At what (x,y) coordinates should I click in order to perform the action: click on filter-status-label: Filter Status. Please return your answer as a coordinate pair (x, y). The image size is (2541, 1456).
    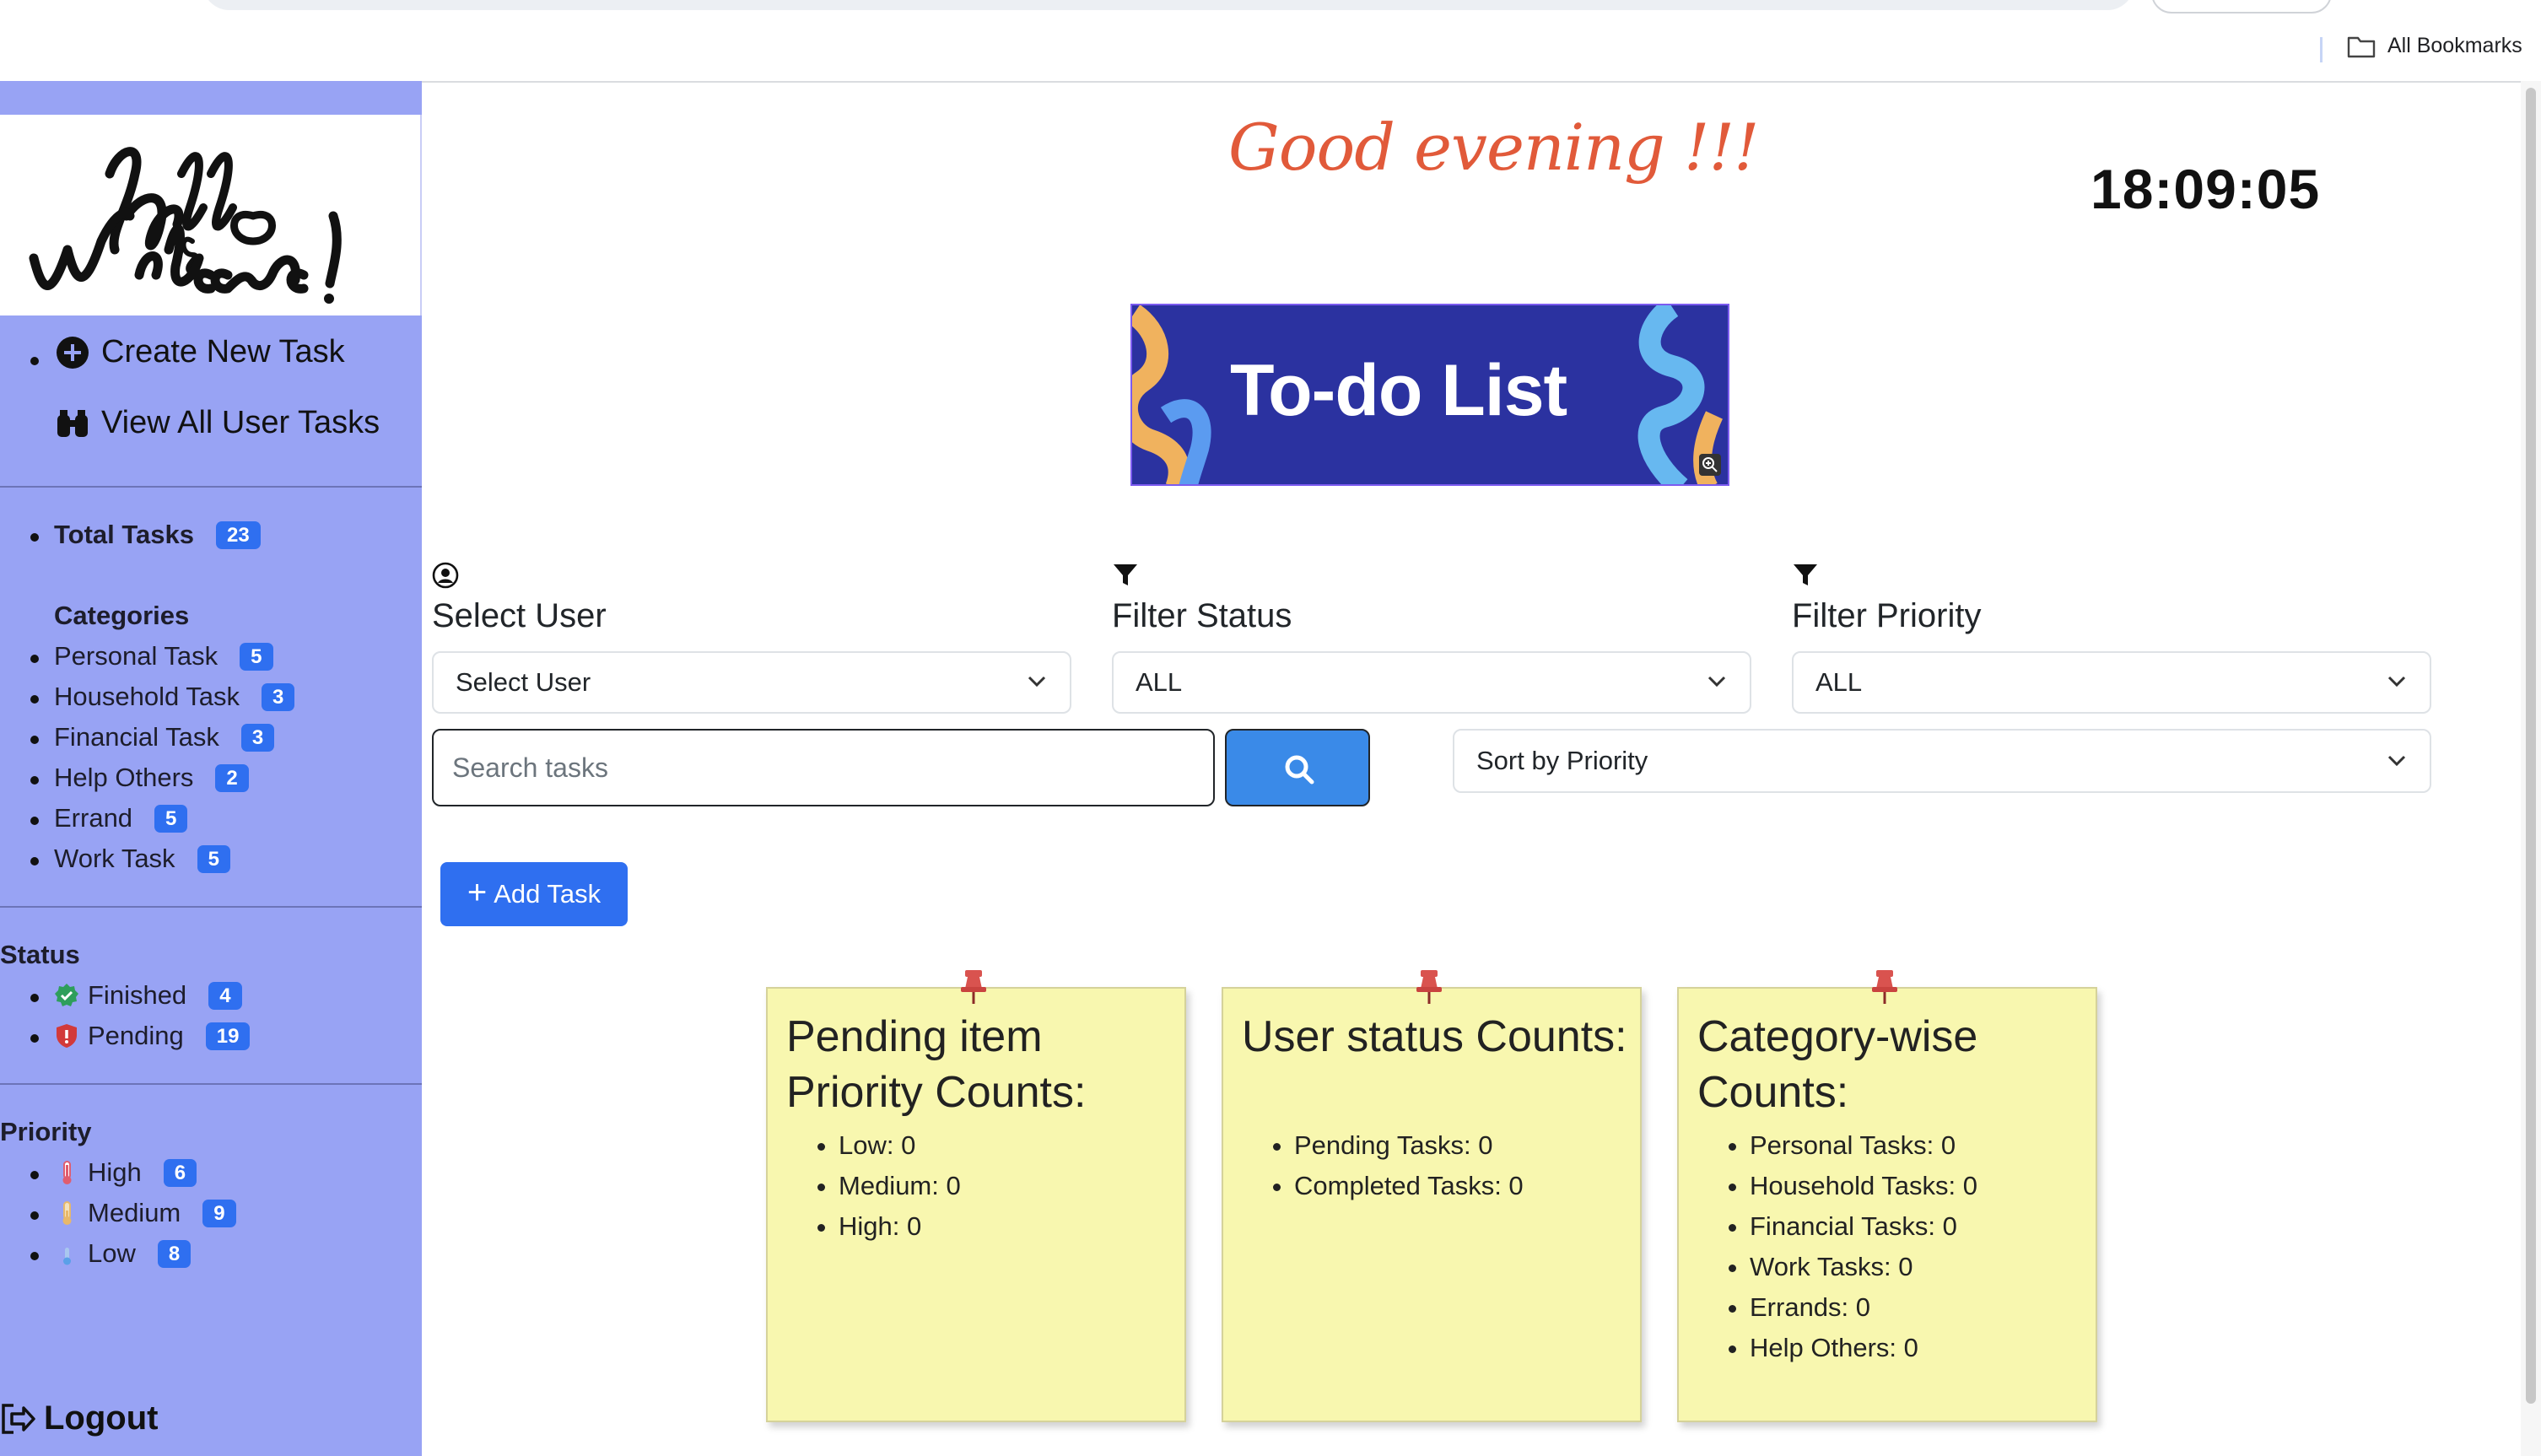
    Looking at the image, I should click on (1202, 616).